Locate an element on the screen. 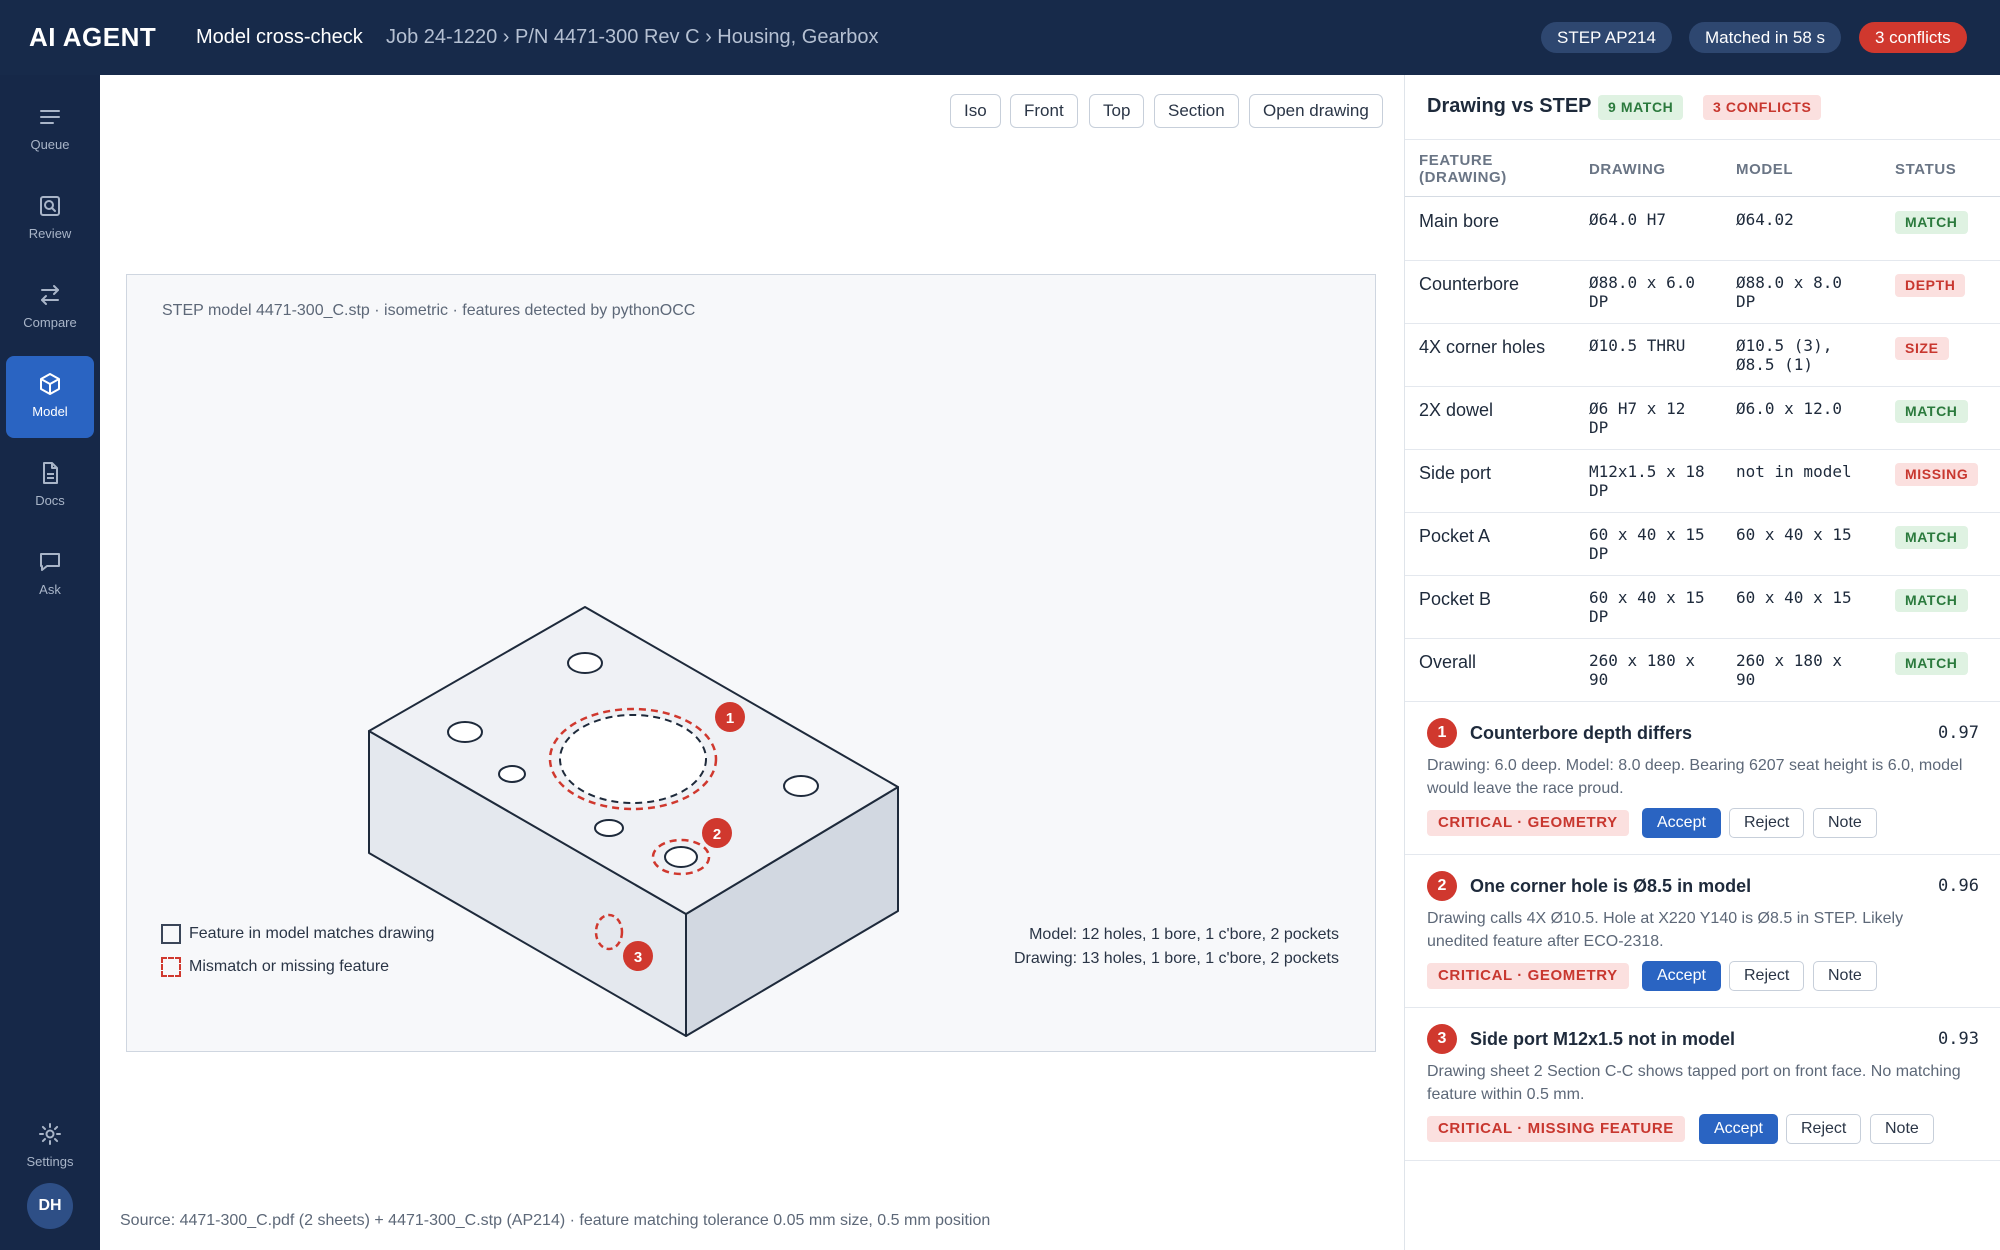 The image size is (2000, 1250). conflict-count-badge: 3 CONFLICTS is located at coordinates (1762, 107).